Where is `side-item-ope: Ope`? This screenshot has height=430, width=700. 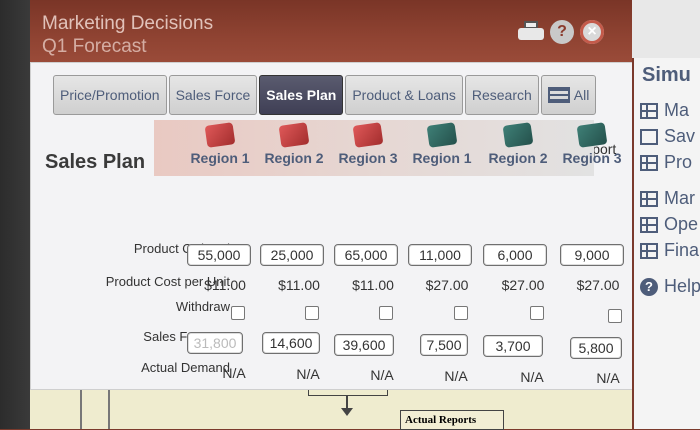 side-item-ope: Ope is located at coordinates (669, 224).